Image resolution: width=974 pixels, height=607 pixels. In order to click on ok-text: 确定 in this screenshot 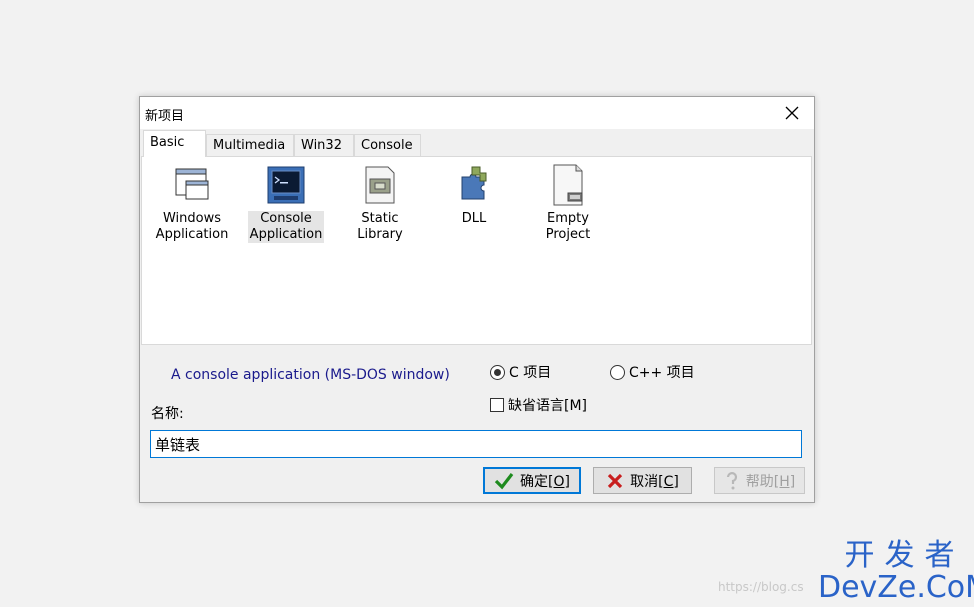, I will do `click(534, 481)`.